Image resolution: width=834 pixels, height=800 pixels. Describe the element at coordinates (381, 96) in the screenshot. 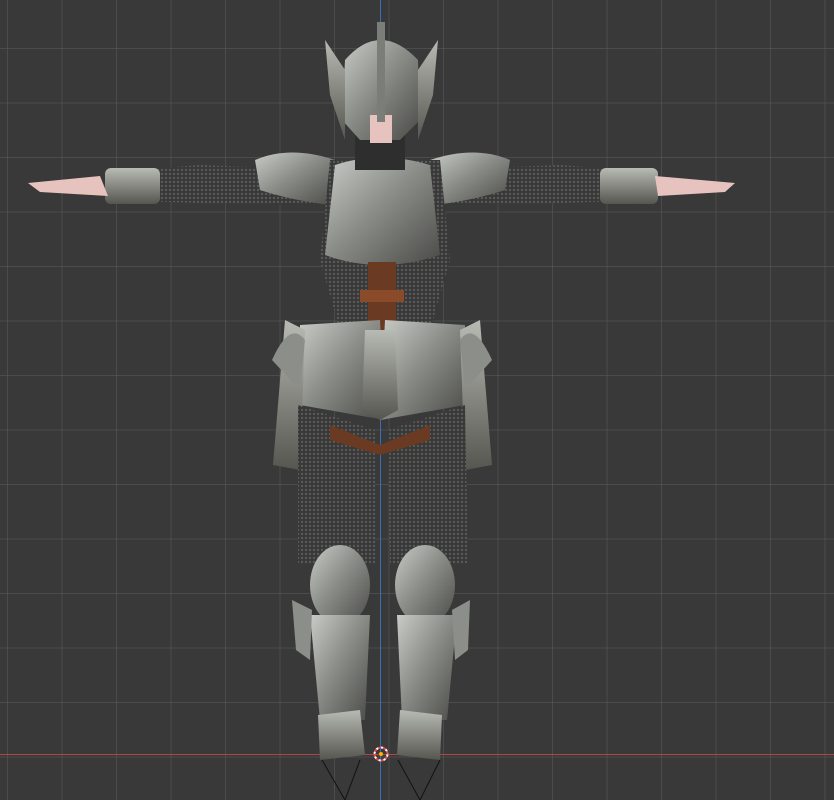

I see `helmet` at that location.